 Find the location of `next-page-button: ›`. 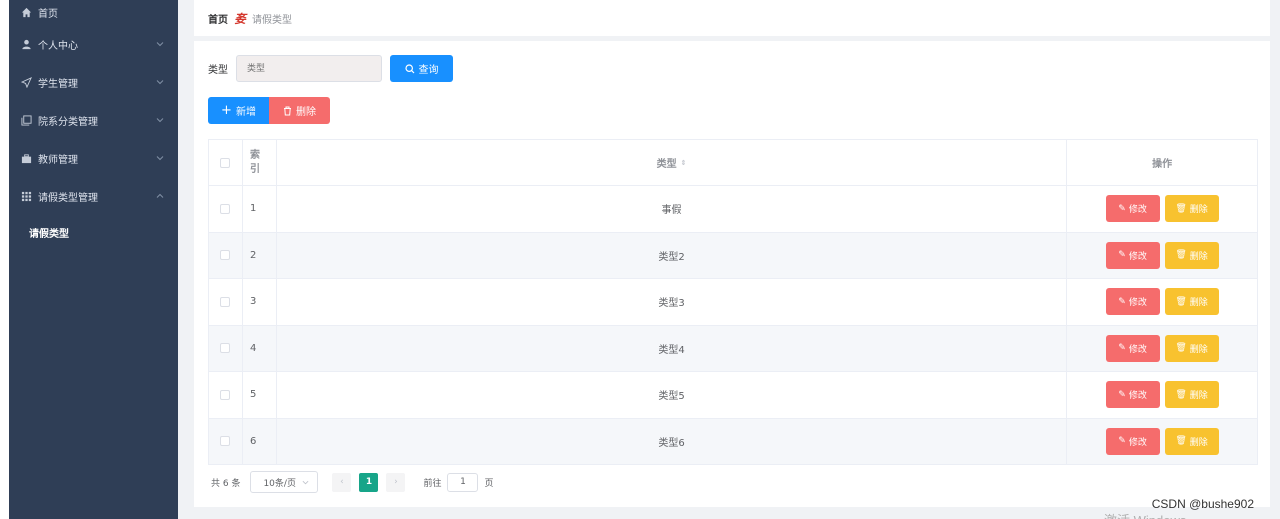

next-page-button: › is located at coordinates (396, 482).